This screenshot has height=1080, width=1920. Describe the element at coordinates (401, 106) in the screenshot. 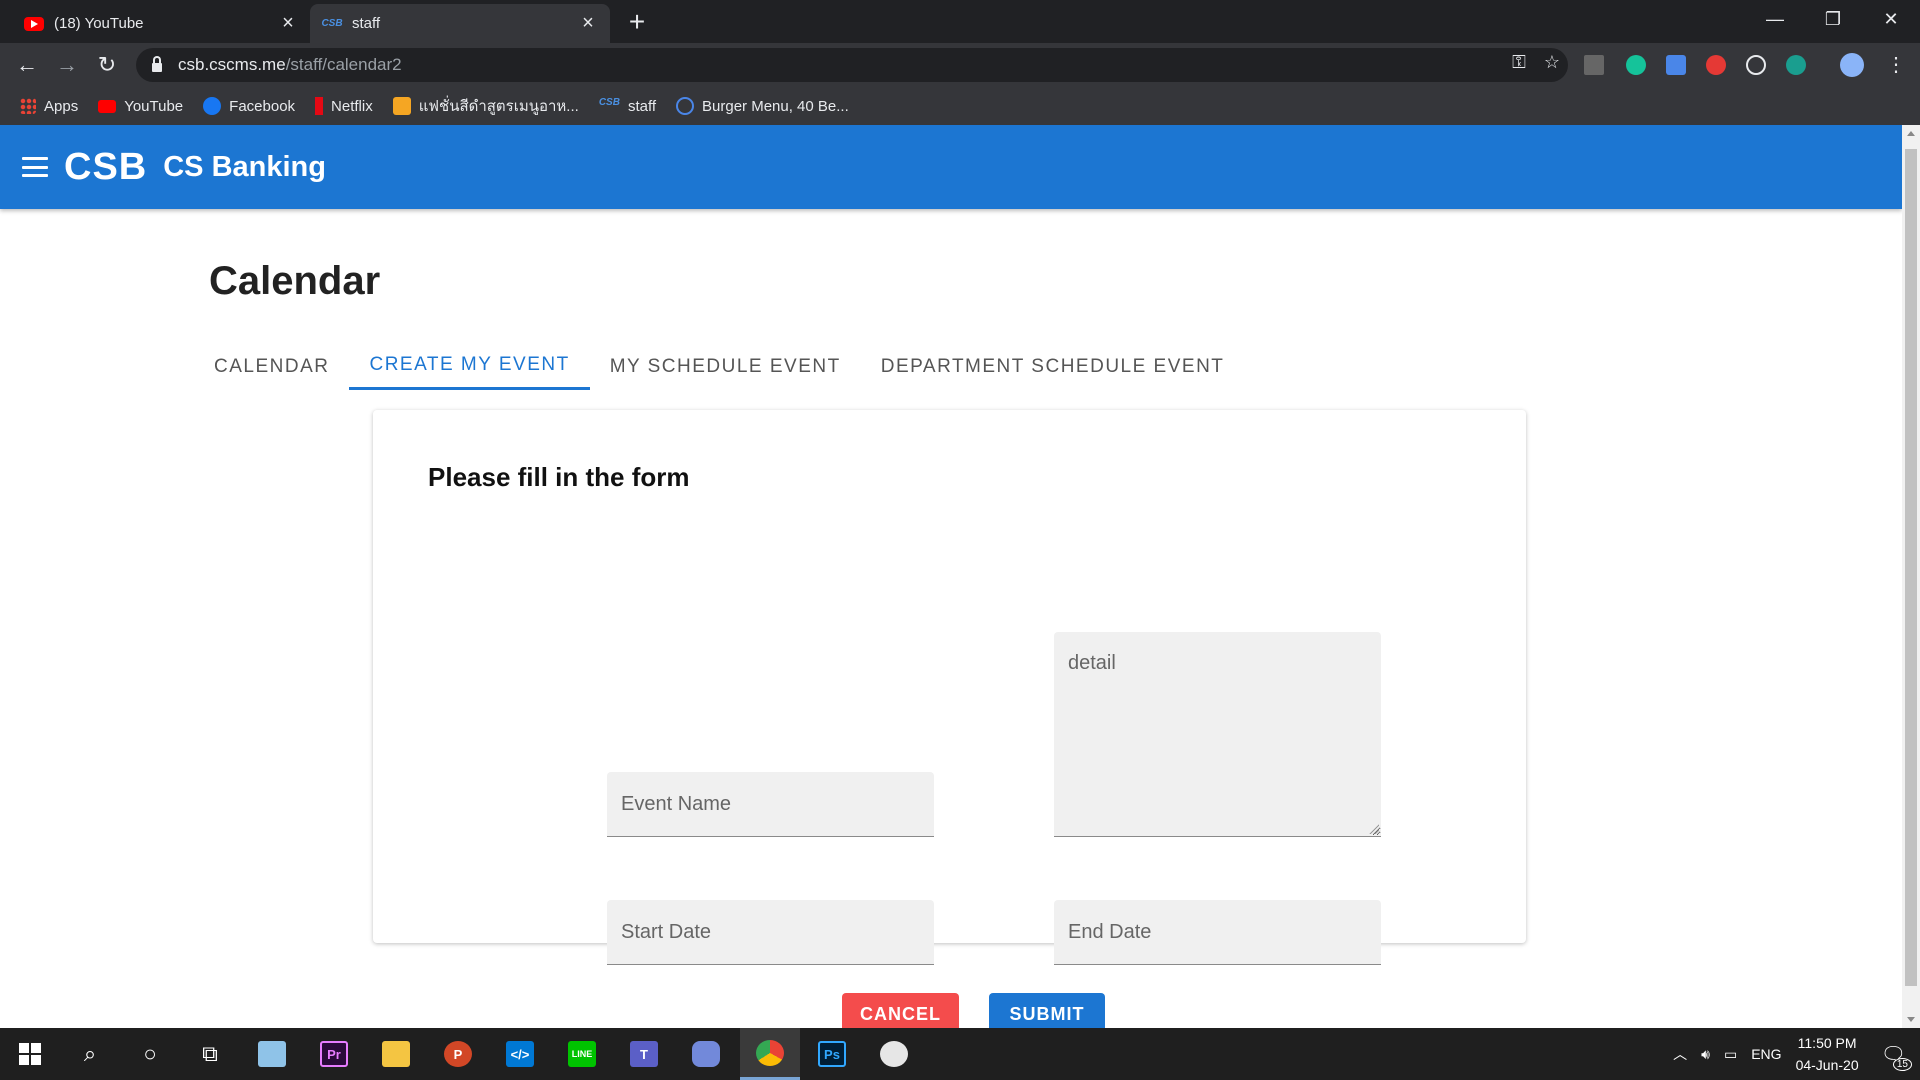

I see `bookmark-p-icon` at that location.